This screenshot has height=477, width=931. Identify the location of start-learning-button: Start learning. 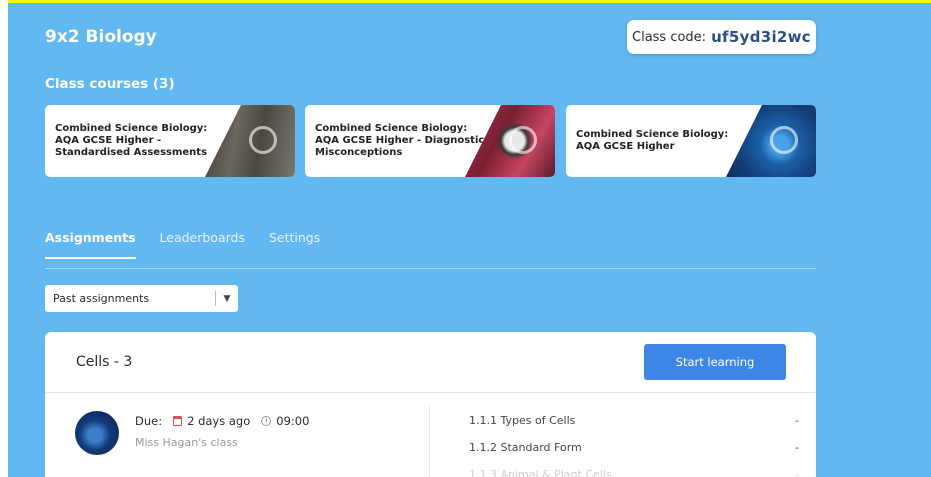
(715, 362).